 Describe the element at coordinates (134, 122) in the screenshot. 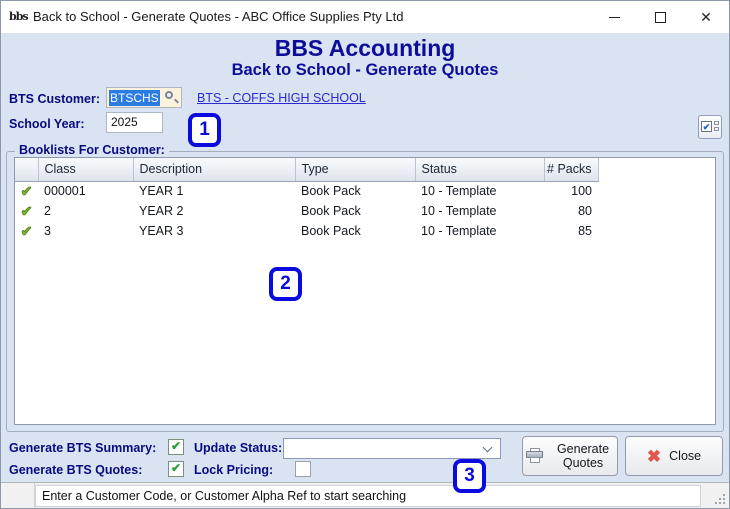

I see `school-year-input: 2025` at that location.